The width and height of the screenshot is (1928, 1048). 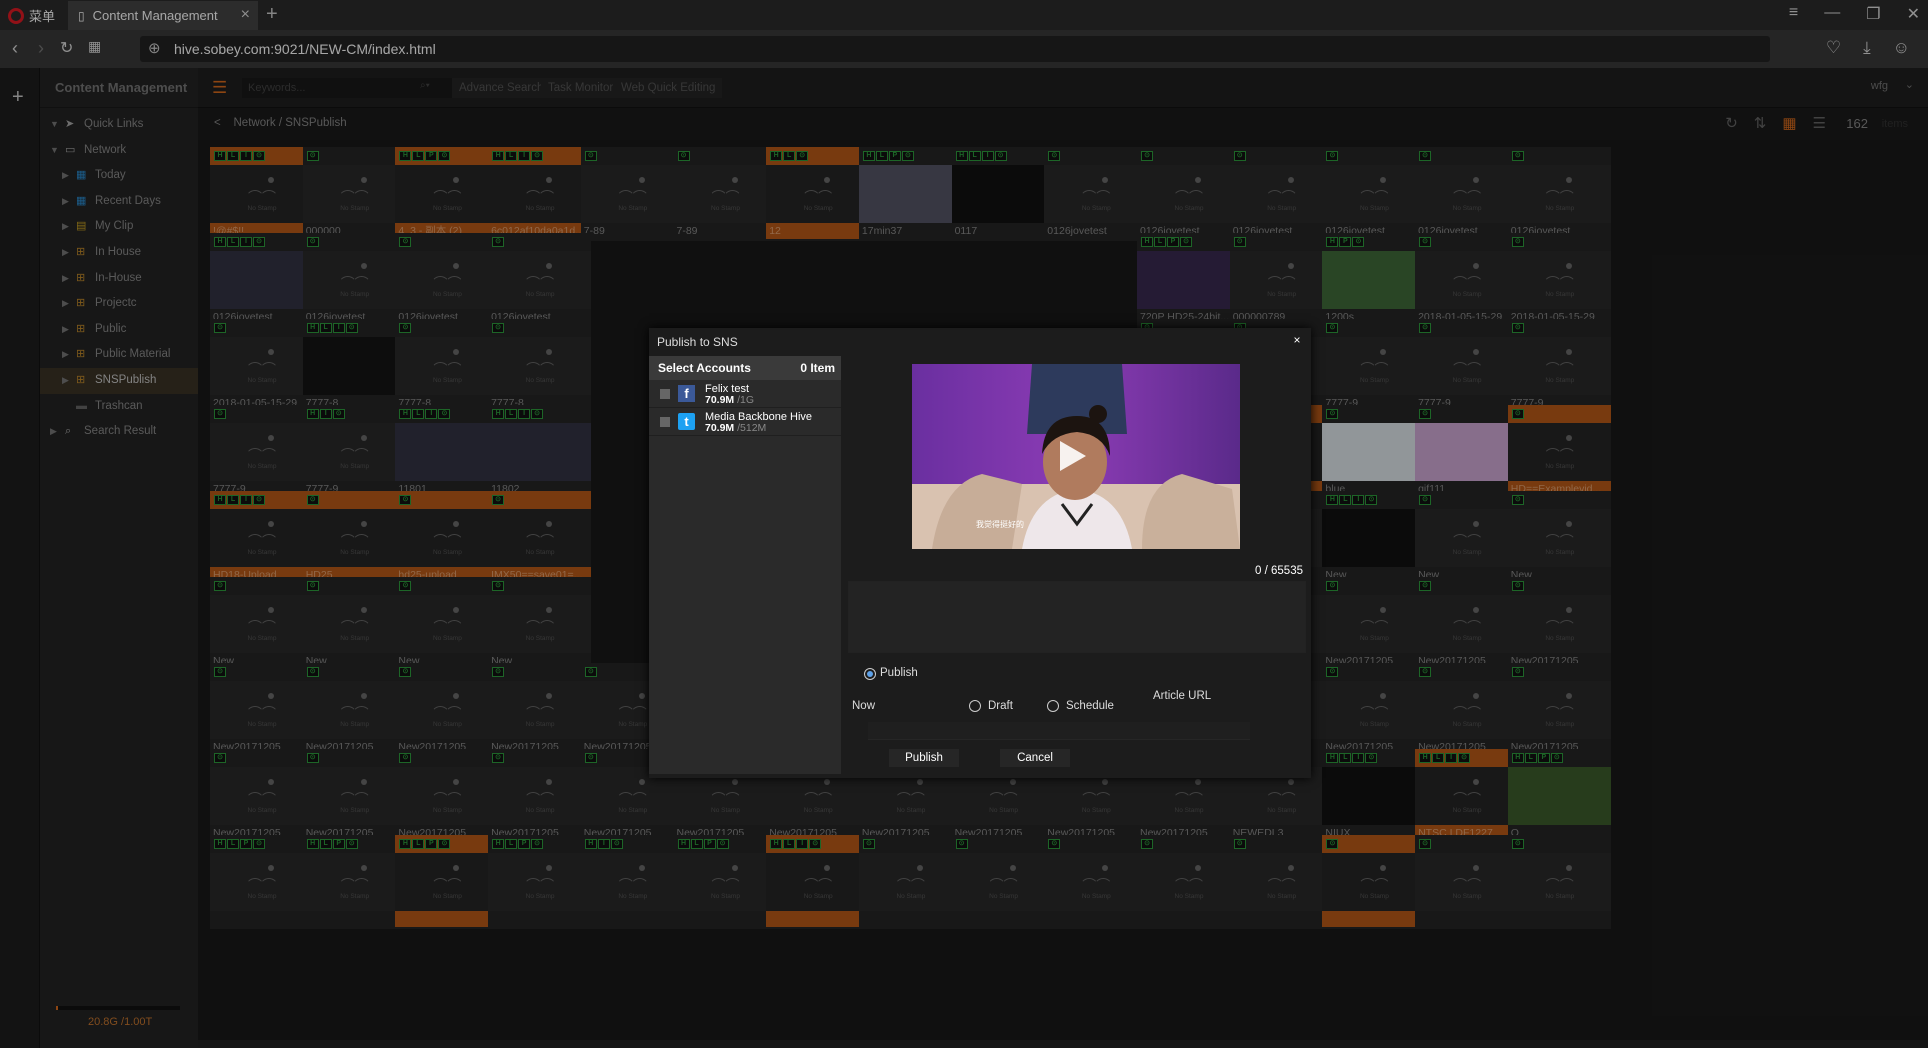 What do you see at coordinates (1182, 696) in the screenshot?
I see `article-url-label: Article URL` at bounding box center [1182, 696].